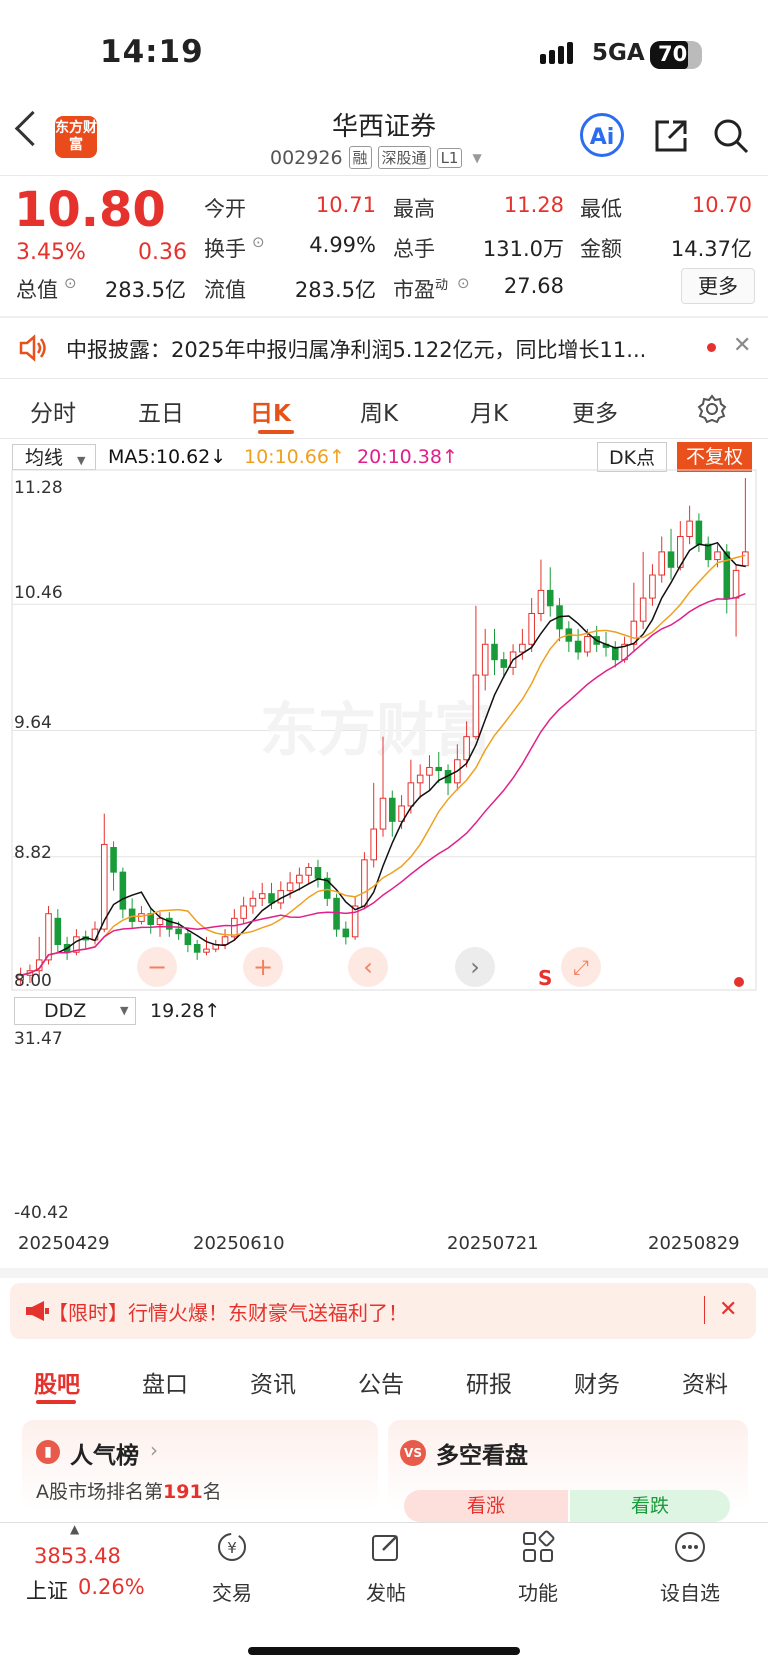  What do you see at coordinates (384, 1651) in the screenshot?
I see `home-indicator` at bounding box center [384, 1651].